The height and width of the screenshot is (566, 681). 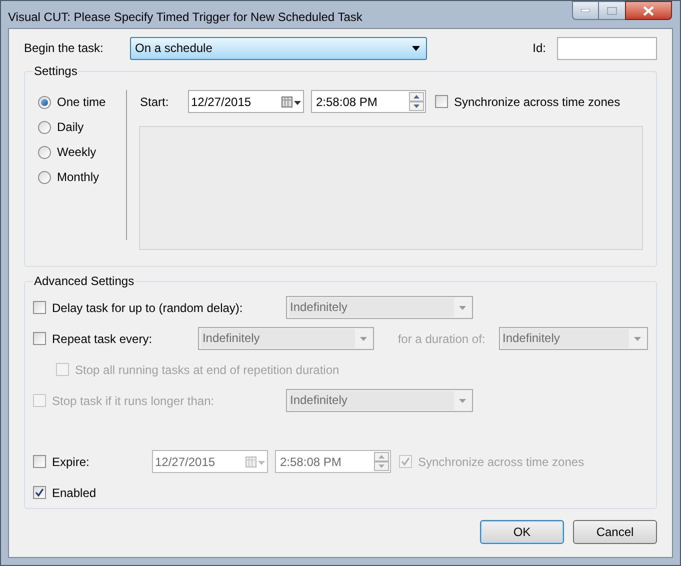 I want to click on checkbox-label: Stop all running tasks at end of repetition duration, so click(x=207, y=370).